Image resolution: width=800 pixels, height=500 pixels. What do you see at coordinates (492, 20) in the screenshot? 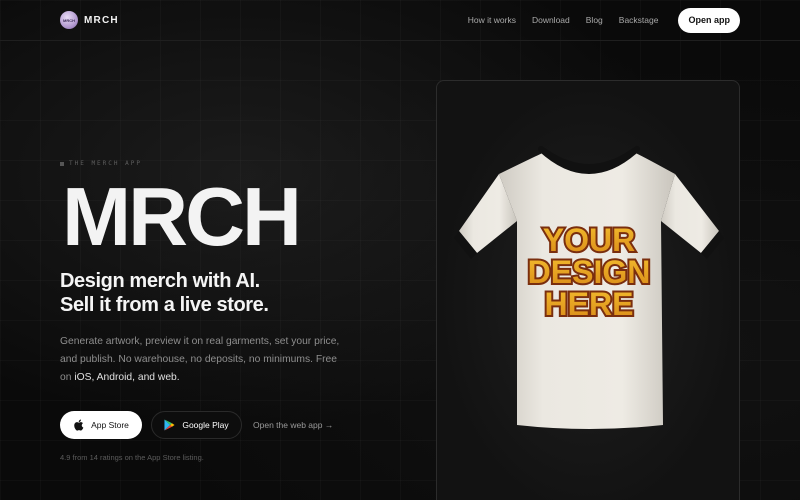
I see `nav-link-how-it-works: How it works` at bounding box center [492, 20].